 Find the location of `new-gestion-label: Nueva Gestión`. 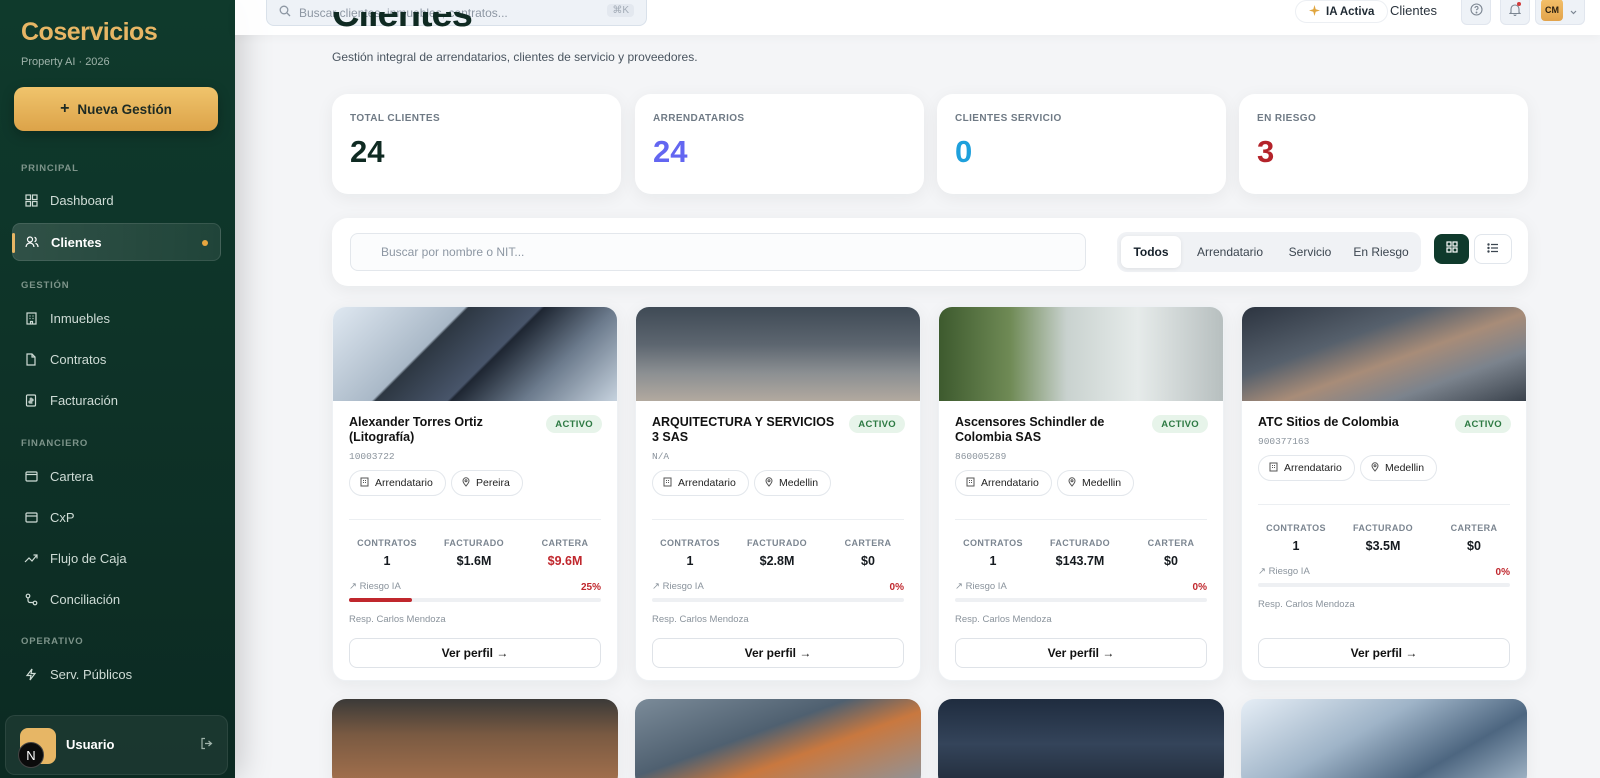

new-gestion-label: Nueva Gestión is located at coordinates (124, 109).